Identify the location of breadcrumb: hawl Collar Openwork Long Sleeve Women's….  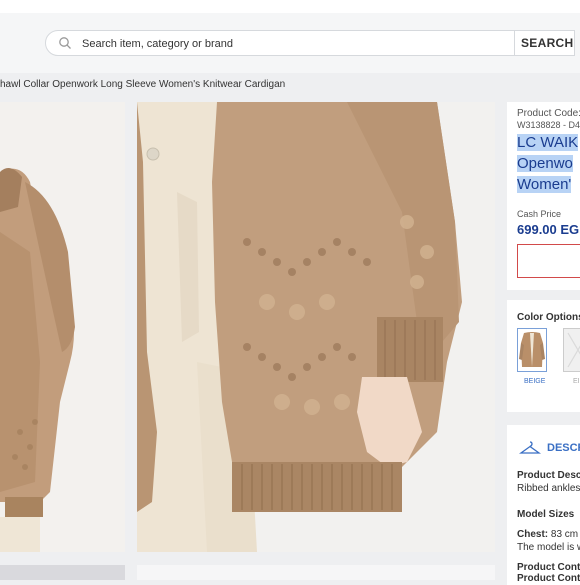
(142, 84).